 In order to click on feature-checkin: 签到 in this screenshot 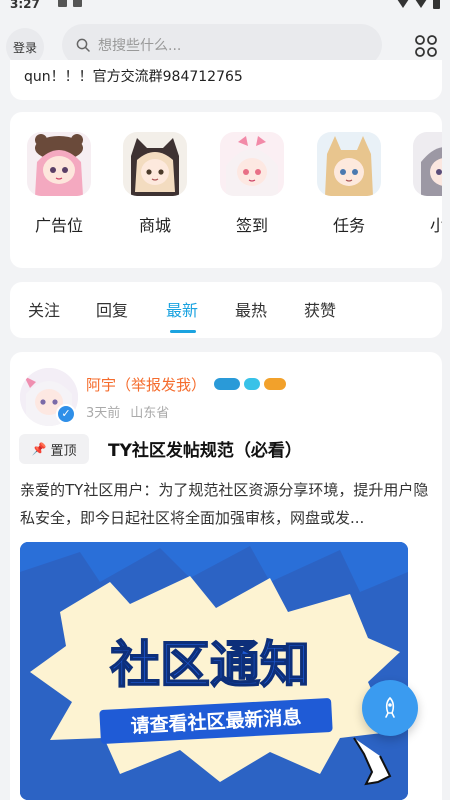, I will do `click(252, 184)`.